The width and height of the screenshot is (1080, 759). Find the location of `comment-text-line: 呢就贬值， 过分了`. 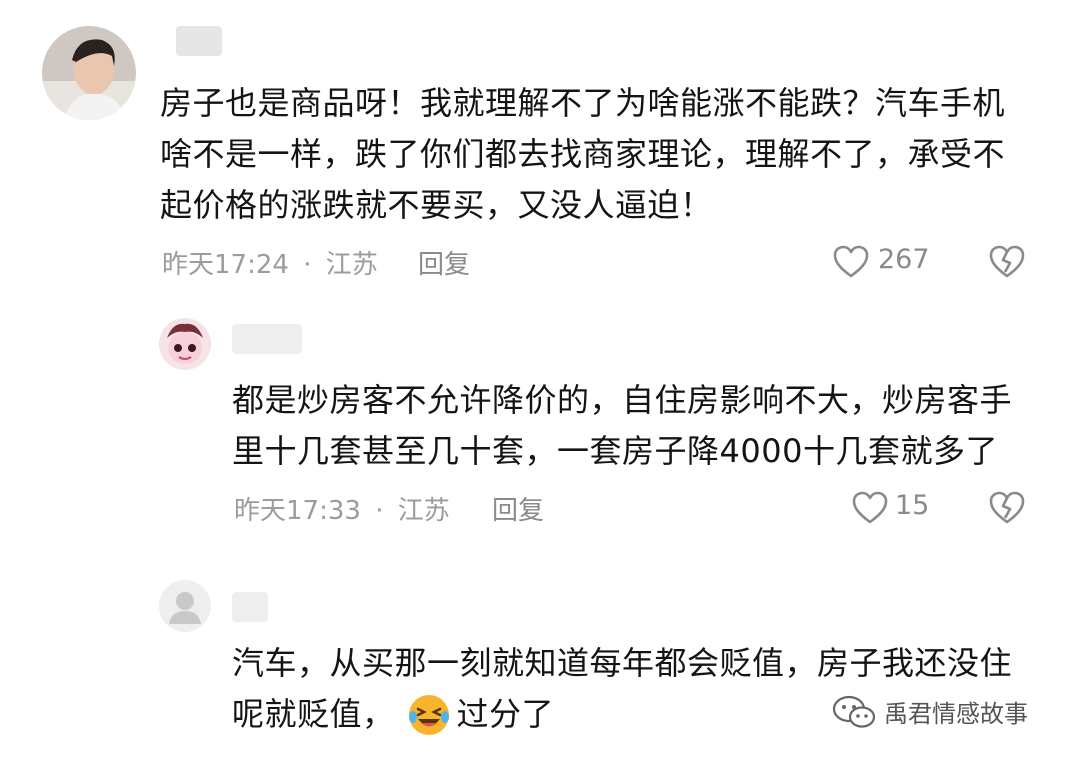

comment-text-line: 呢就贬值， 过分了 is located at coordinates (393, 714).